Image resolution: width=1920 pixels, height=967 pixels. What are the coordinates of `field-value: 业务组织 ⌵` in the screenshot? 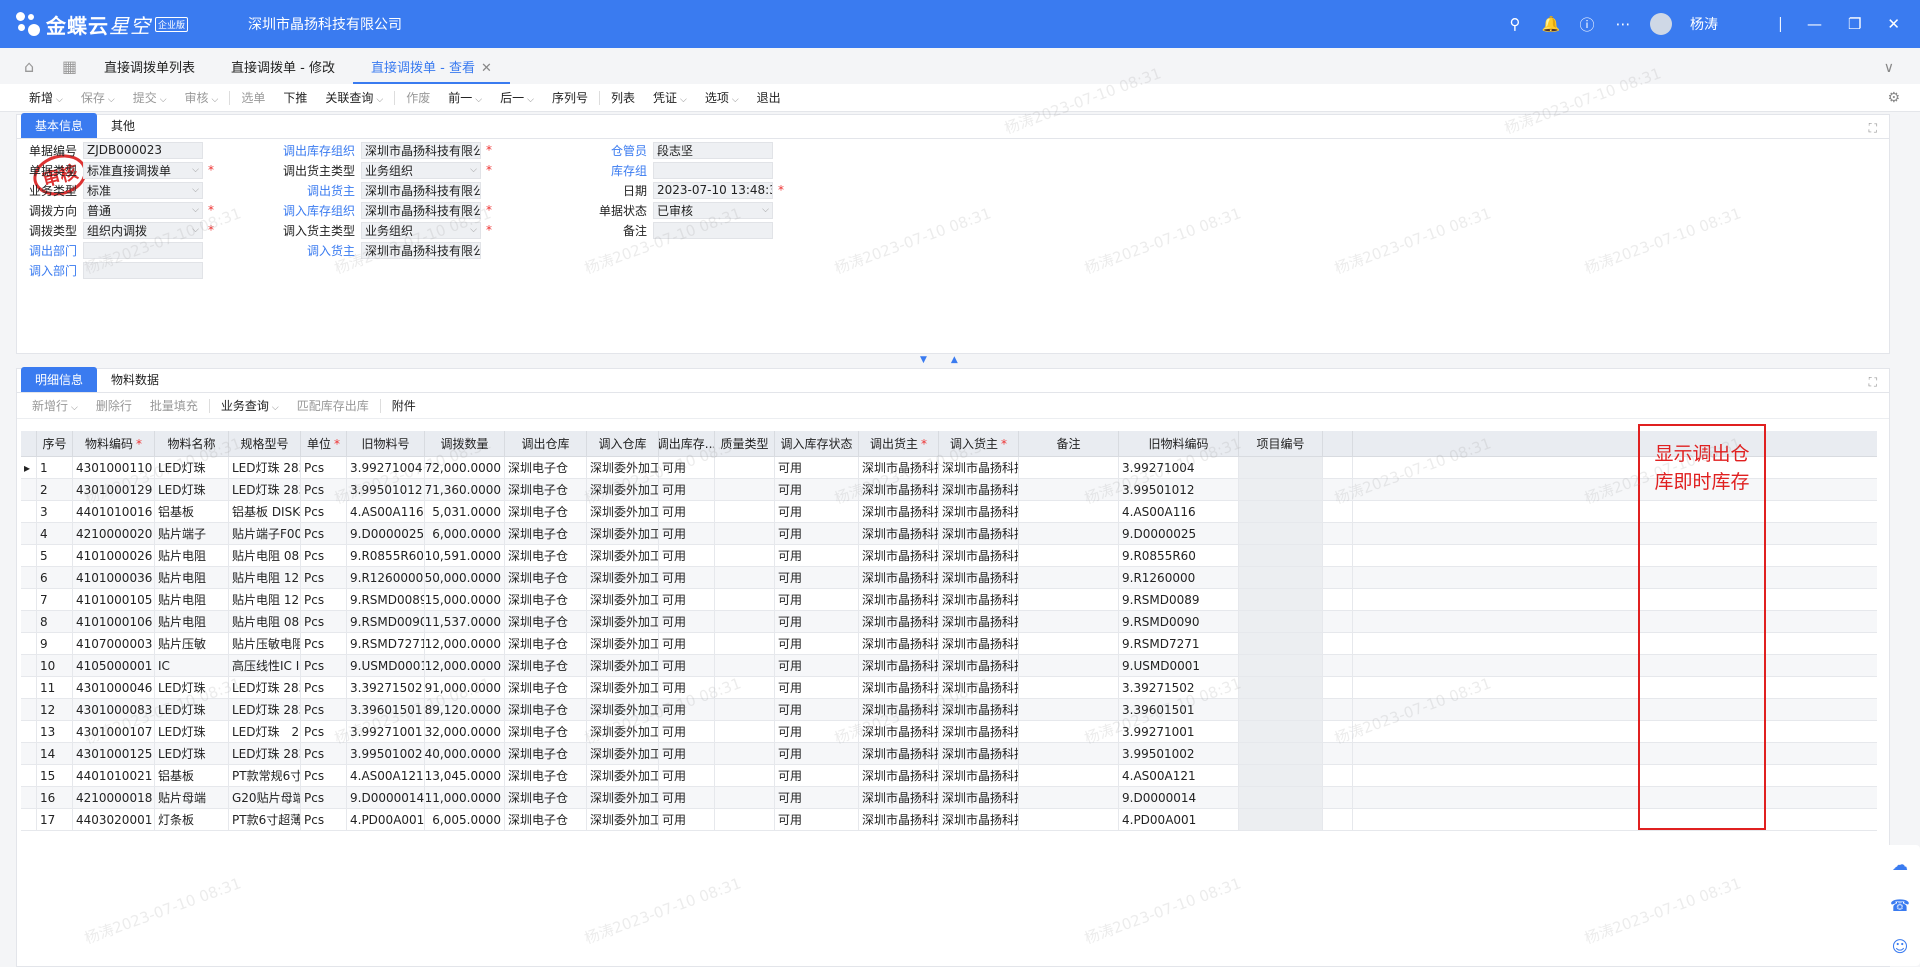 It's located at (421, 170).